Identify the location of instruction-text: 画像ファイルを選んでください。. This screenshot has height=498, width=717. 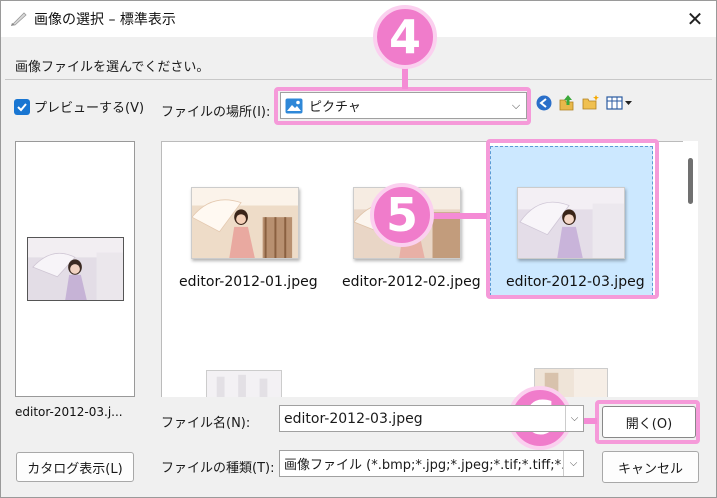
(112, 67).